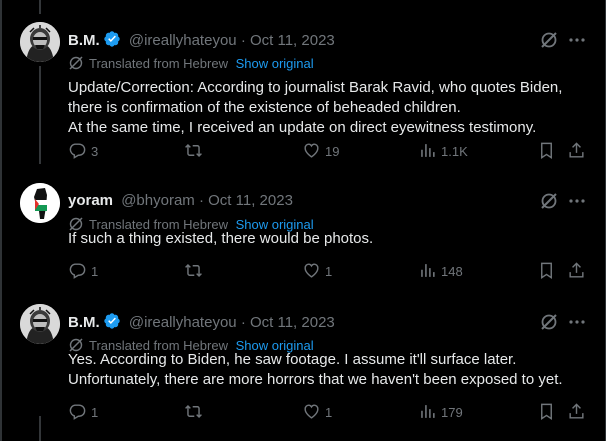 The image size is (606, 441). Describe the element at coordinates (76, 63) in the screenshot. I see `translate-icon` at that location.